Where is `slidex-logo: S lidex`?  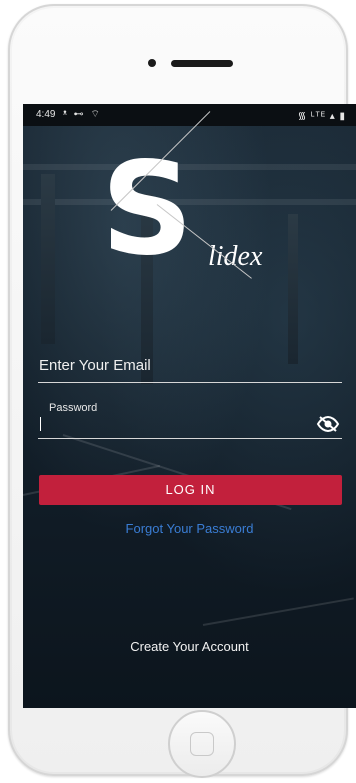
slidex-logo: S lidex is located at coordinates (181, 203).